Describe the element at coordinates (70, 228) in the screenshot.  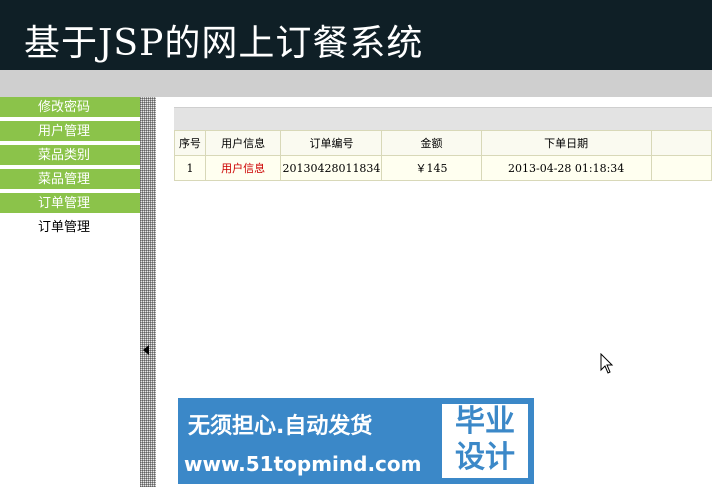
I see `sidebar-subitem-order-management: 订单管理` at that location.